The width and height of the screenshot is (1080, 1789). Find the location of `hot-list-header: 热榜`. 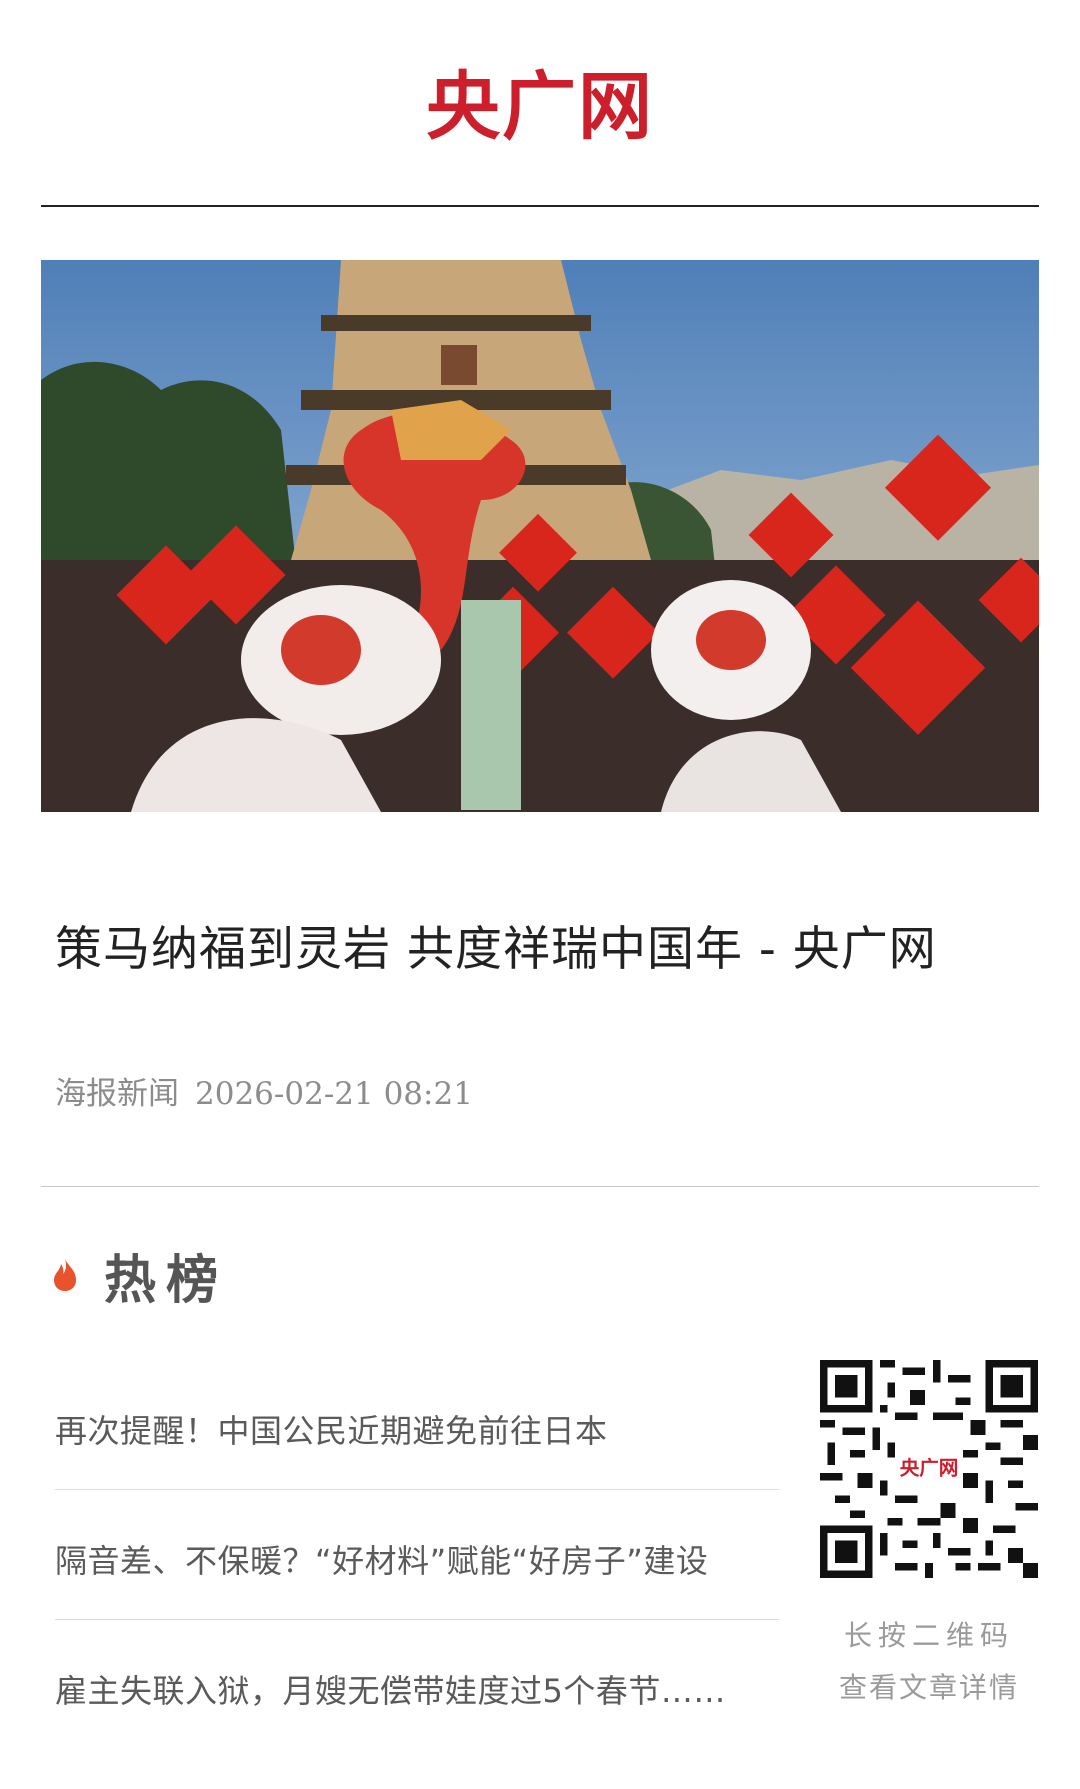

hot-list-header: 热榜 is located at coordinates (140, 1275).